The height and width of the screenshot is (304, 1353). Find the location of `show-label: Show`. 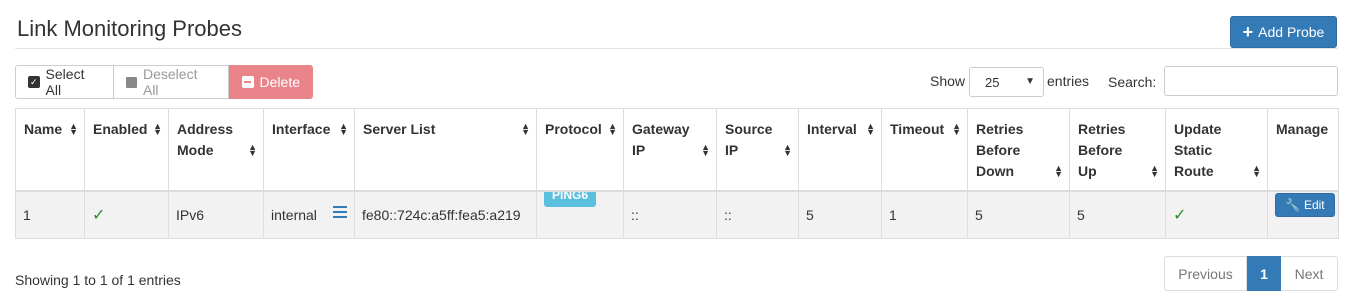

show-label: Show is located at coordinates (948, 81).